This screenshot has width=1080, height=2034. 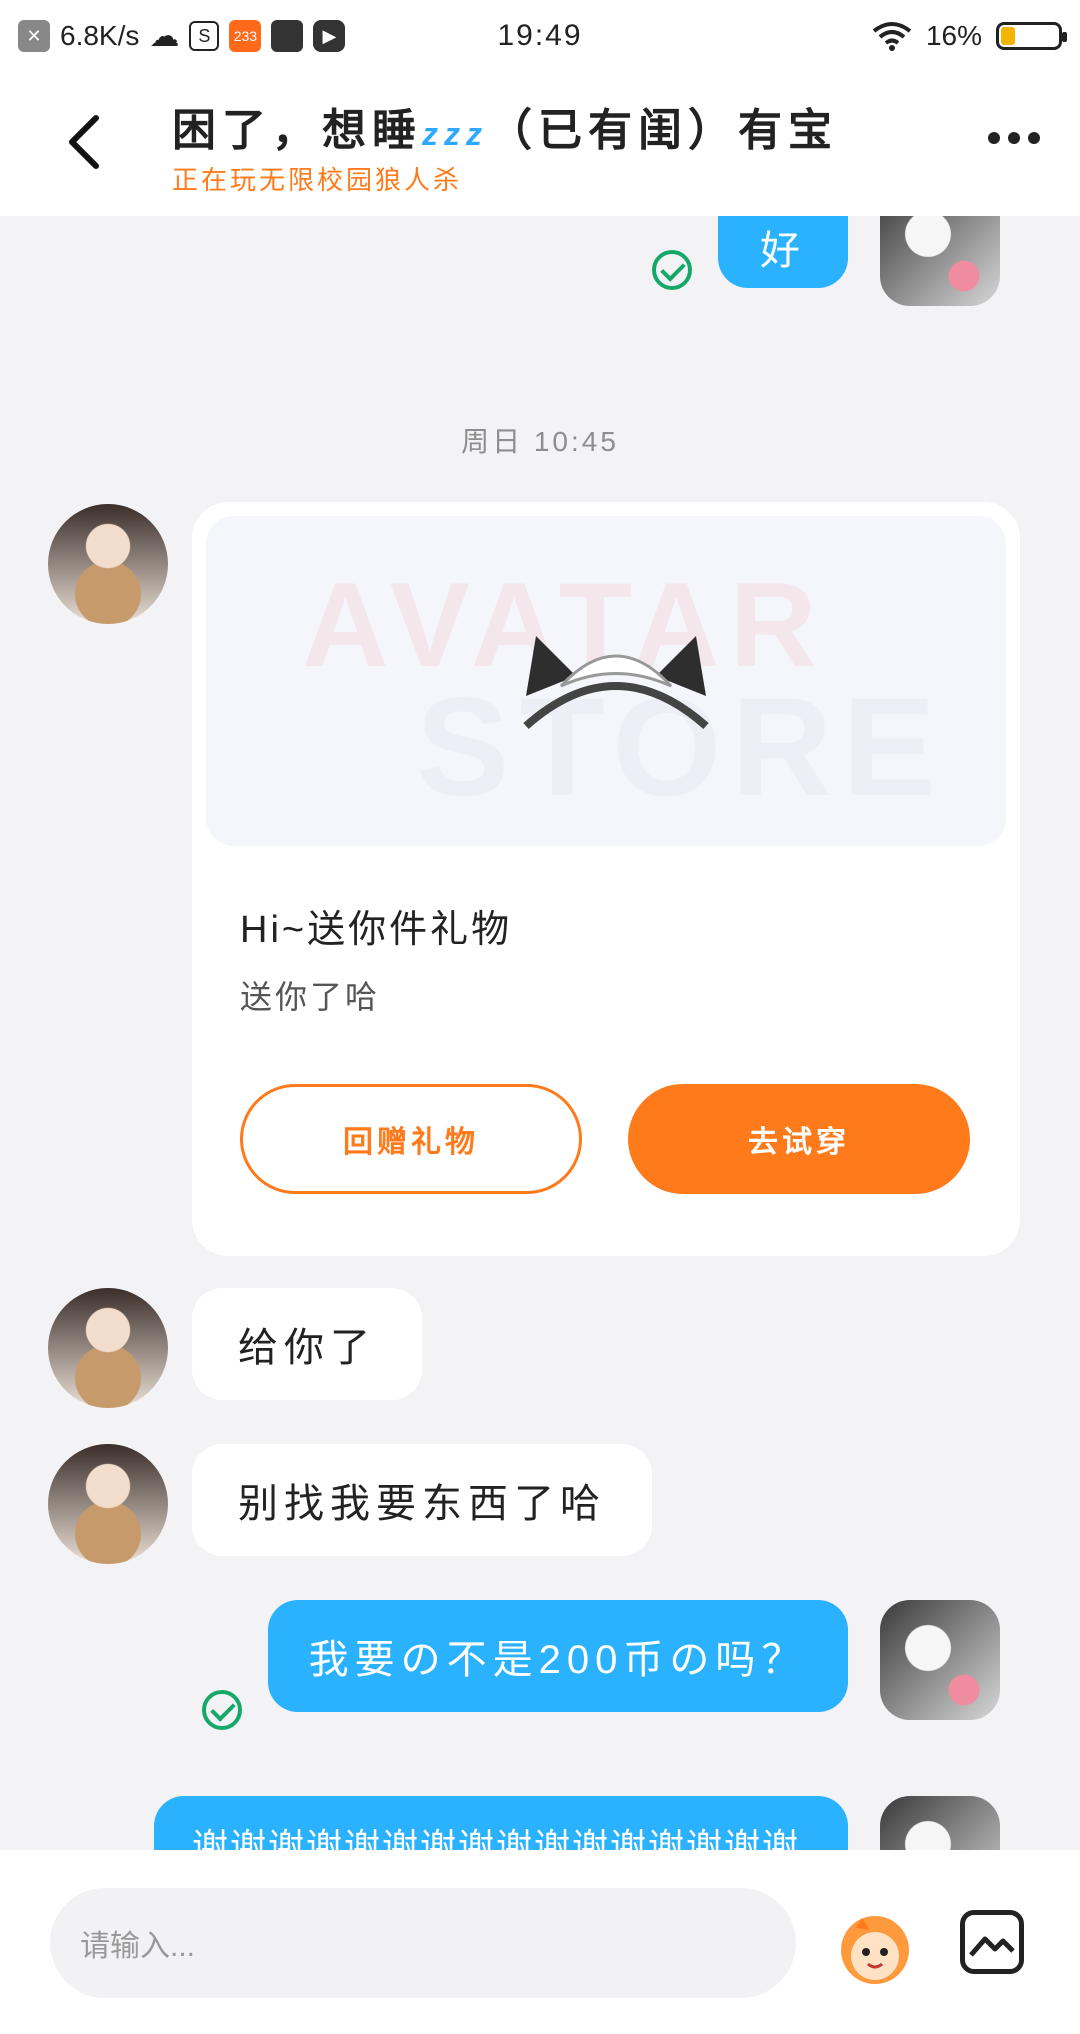 I want to click on return-gift-button: 回赠礼物, so click(x=411, y=1139).